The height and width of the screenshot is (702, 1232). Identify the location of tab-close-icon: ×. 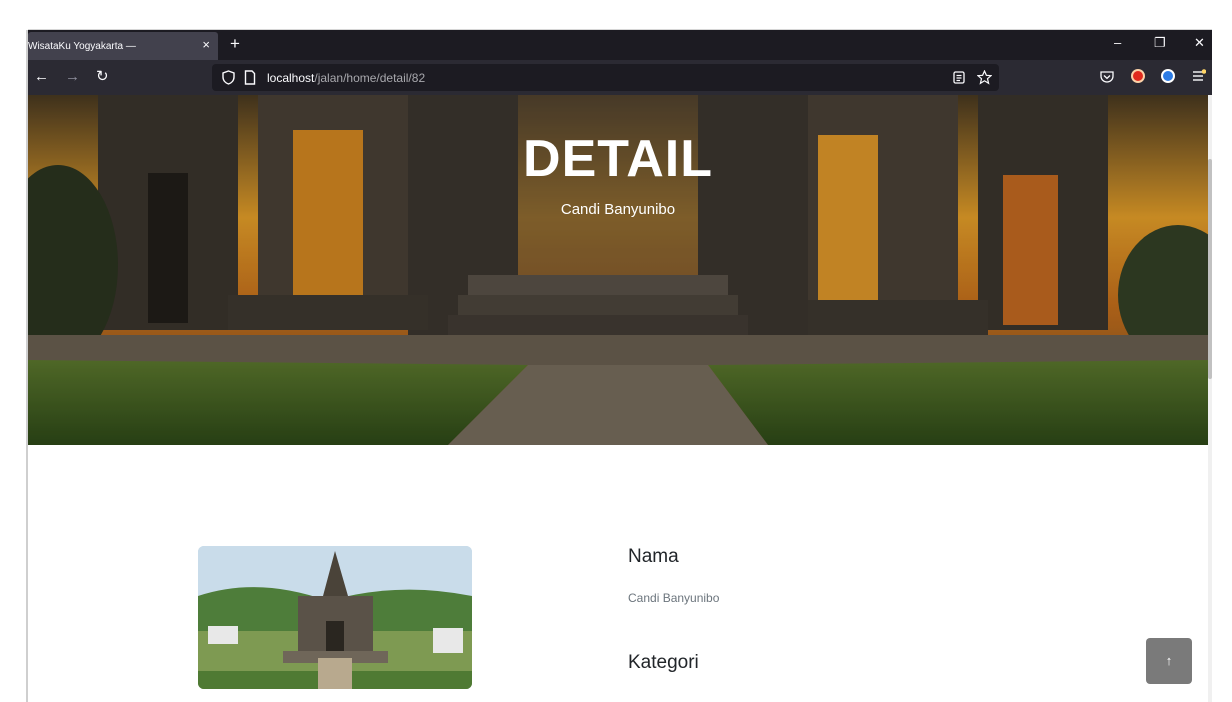
(206, 45).